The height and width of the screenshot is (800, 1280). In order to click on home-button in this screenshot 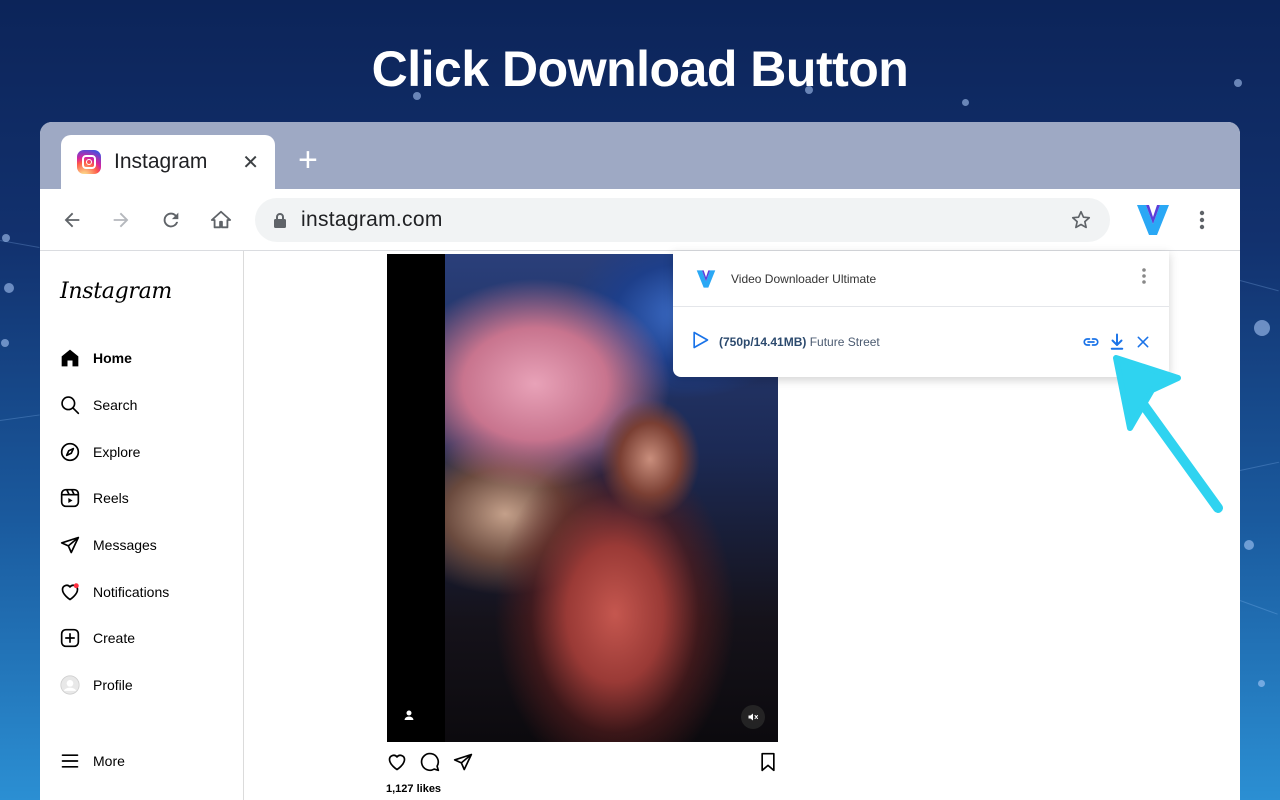, I will do `click(221, 220)`.